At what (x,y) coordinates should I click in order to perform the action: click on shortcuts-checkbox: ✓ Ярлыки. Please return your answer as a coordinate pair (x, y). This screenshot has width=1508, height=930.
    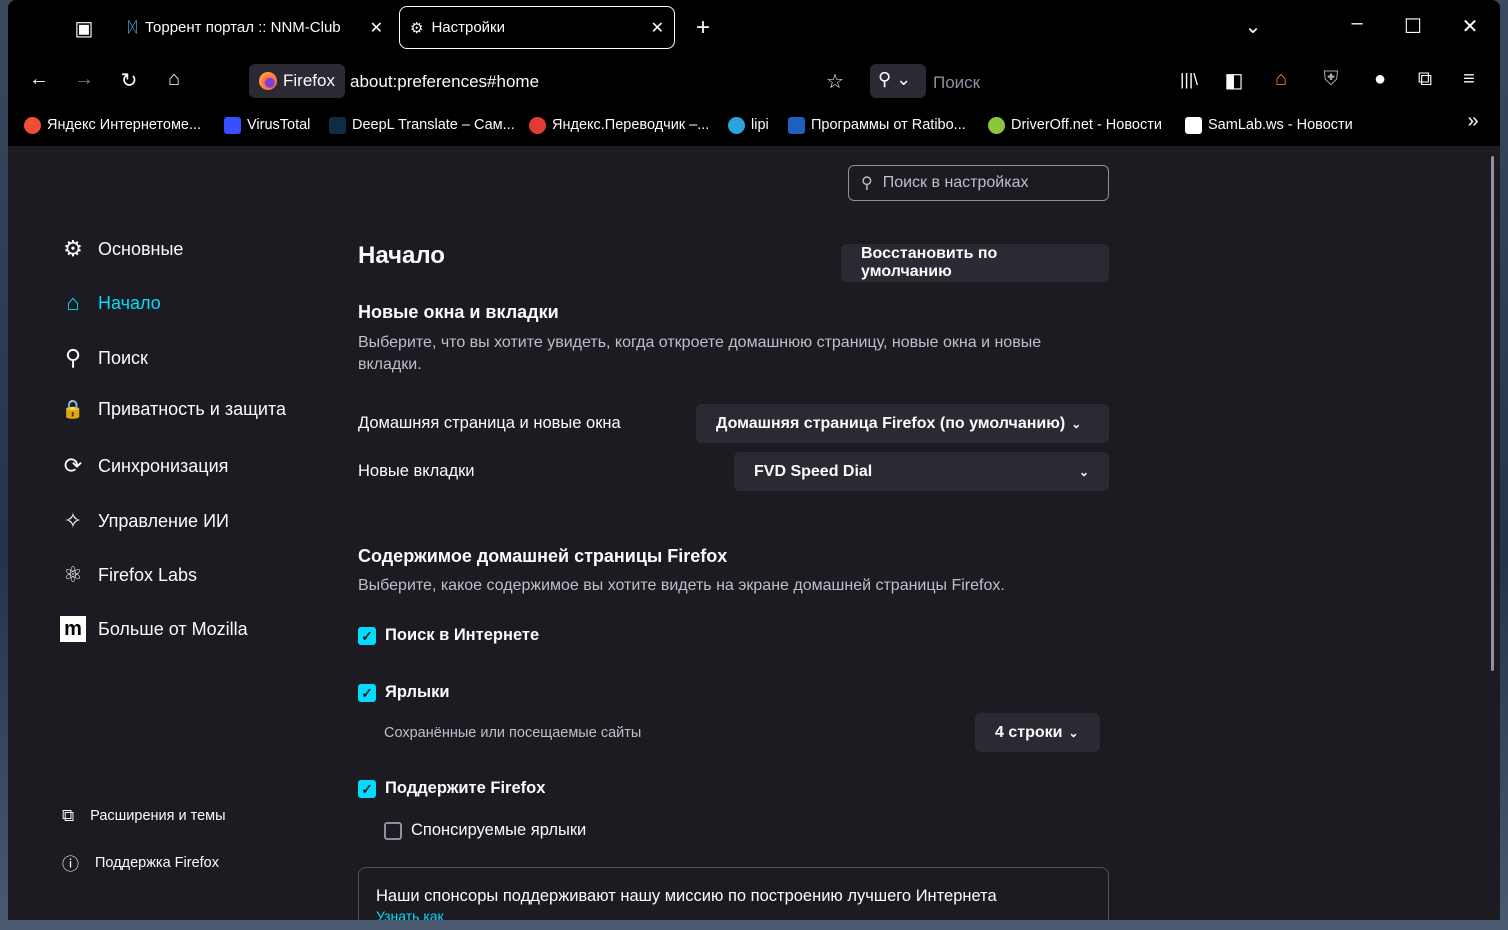
    Looking at the image, I should click on (404, 692).